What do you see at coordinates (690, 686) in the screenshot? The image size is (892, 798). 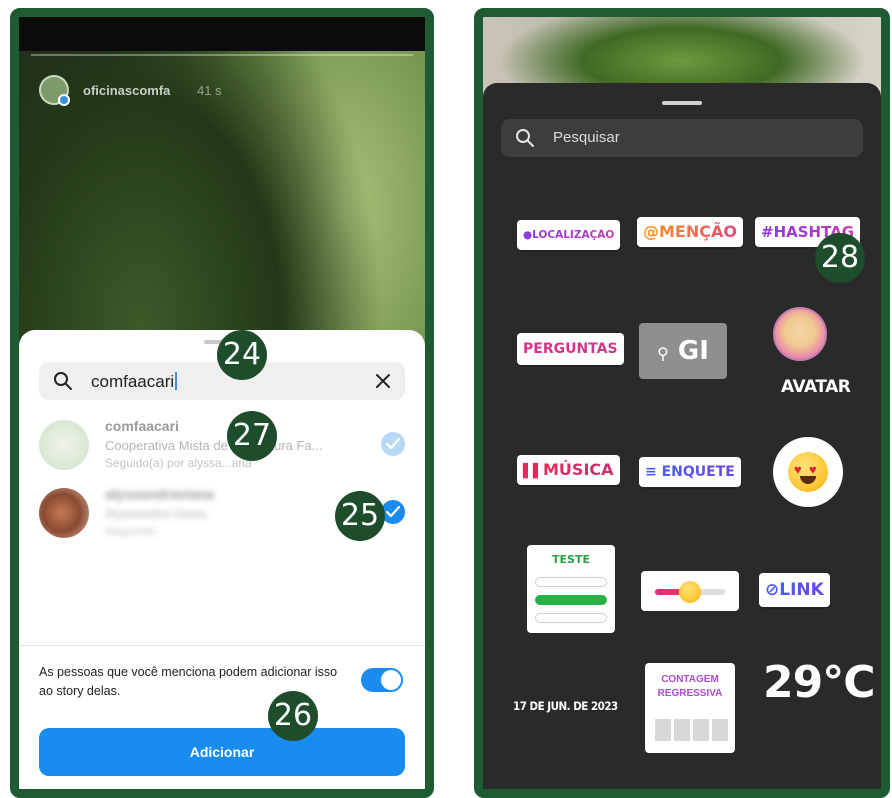 I see `countdown-label: CONTAGEM REGRESSIVA` at bounding box center [690, 686].